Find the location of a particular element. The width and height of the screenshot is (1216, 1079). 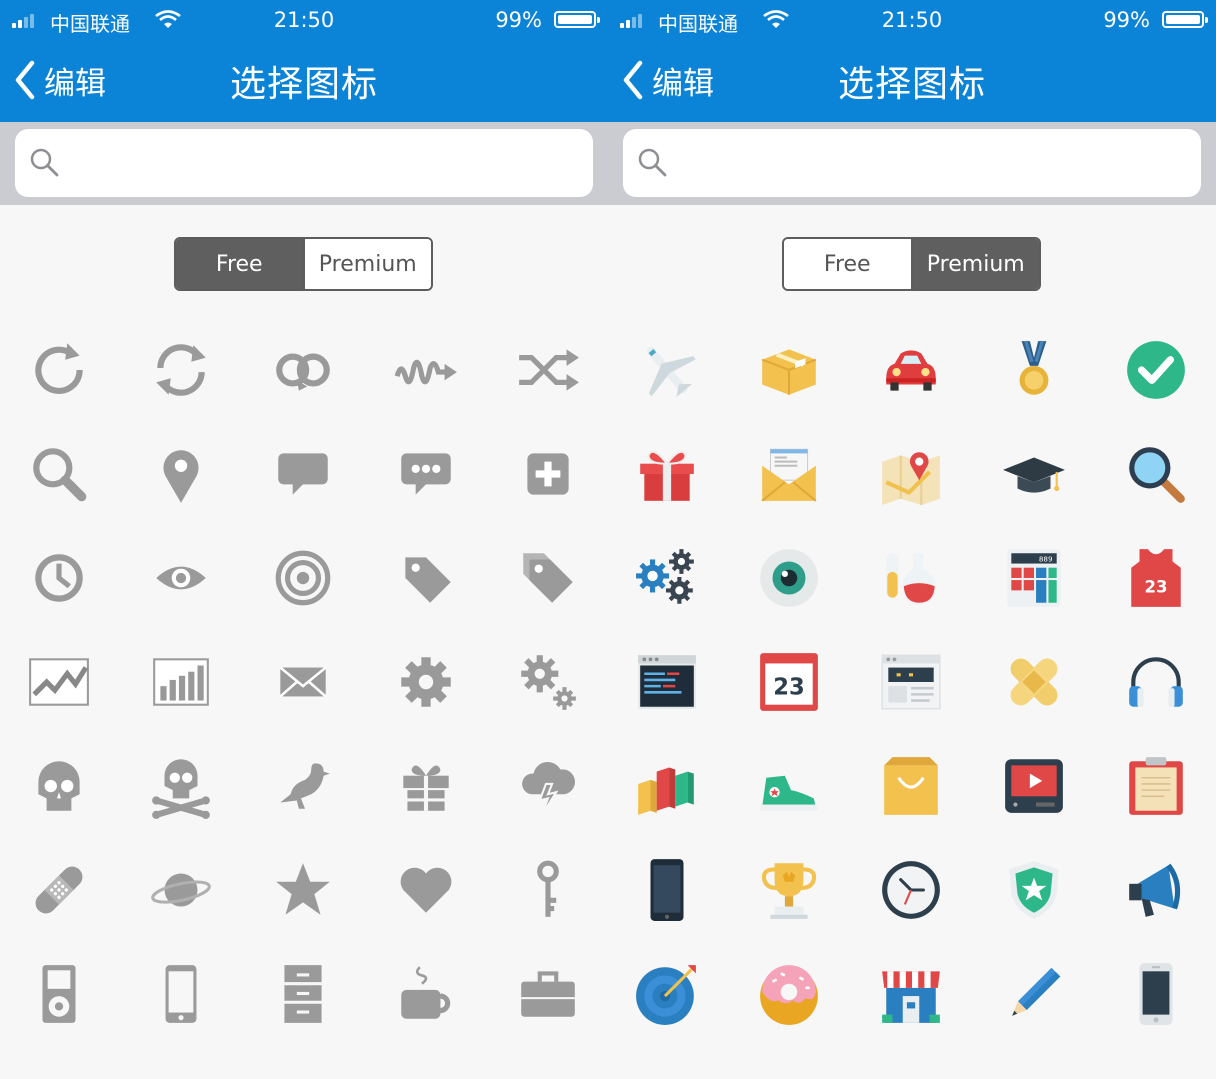

shuffle-icon is located at coordinates (548, 370).